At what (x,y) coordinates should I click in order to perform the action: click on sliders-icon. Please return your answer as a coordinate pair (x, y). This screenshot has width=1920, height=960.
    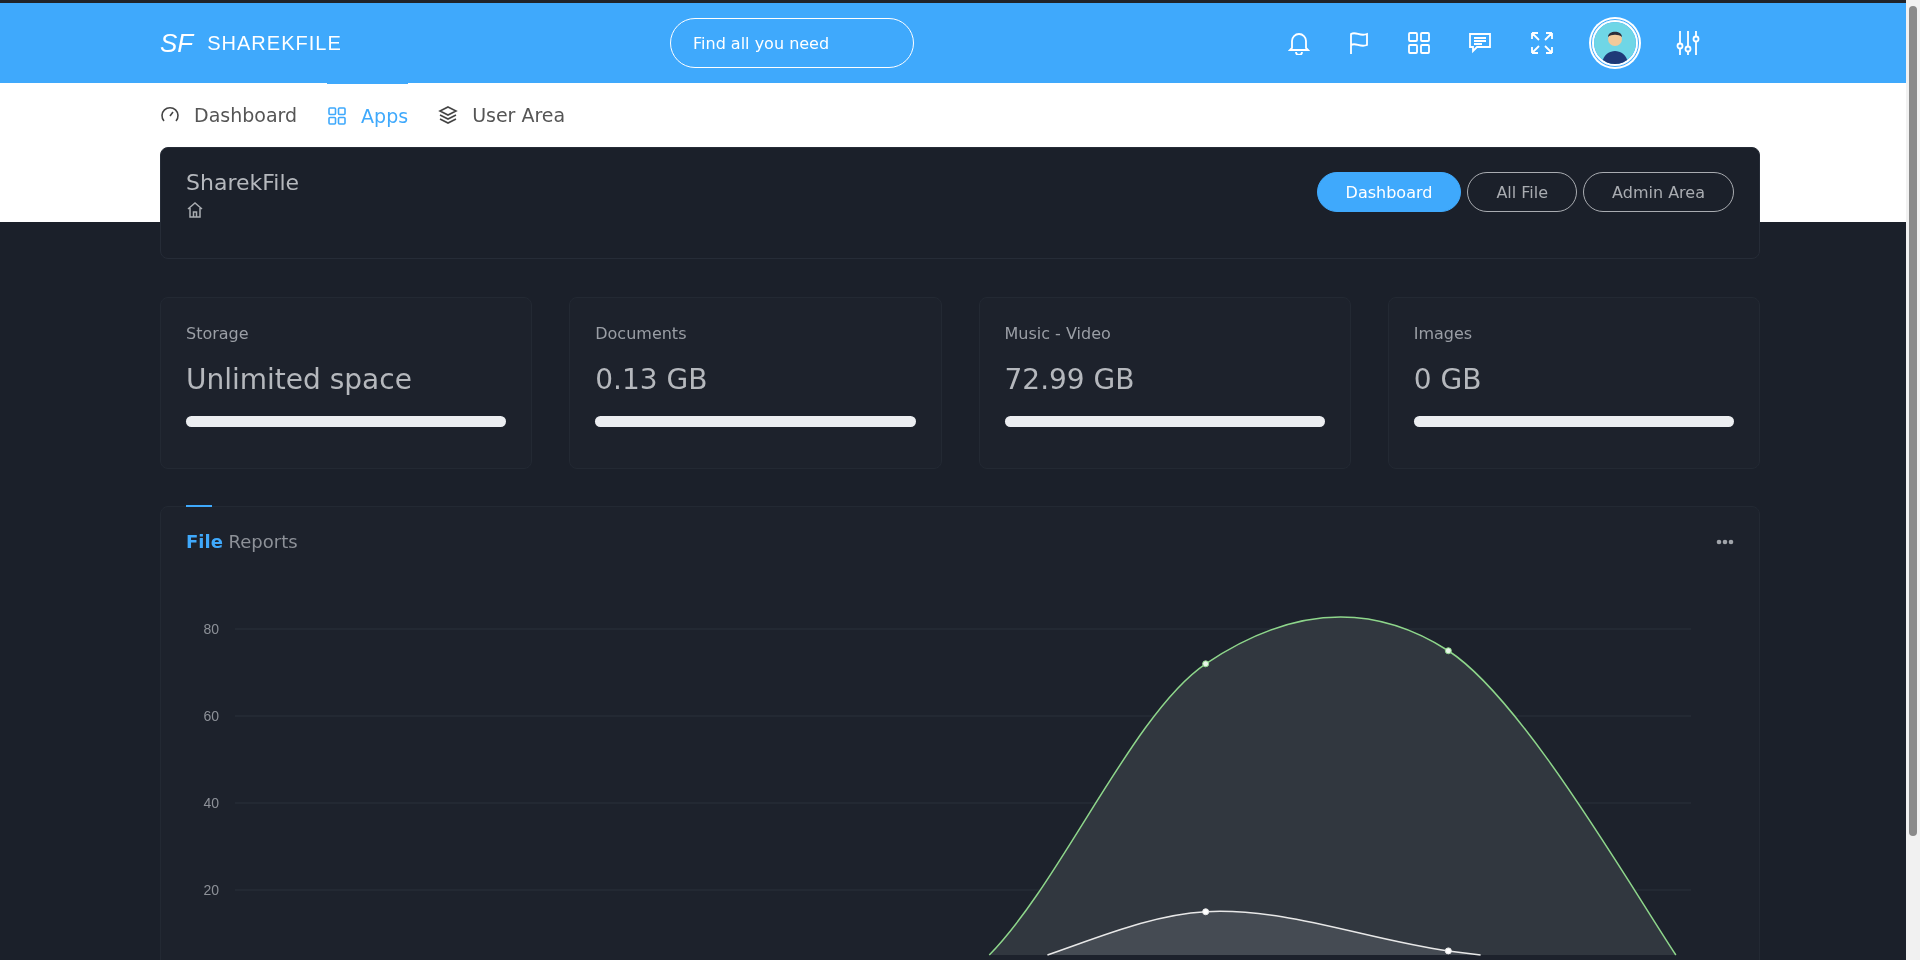
    Looking at the image, I should click on (1688, 43).